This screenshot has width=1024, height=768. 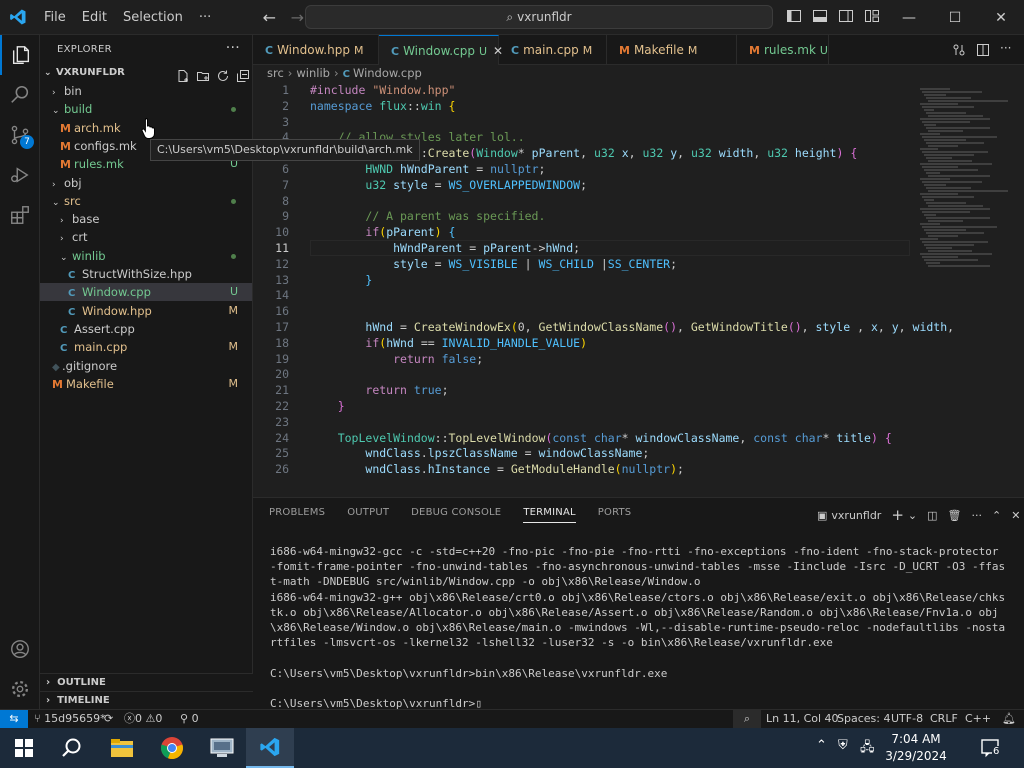 I want to click on cursor-position: Ln 11, Col 40, so click(x=802, y=719).